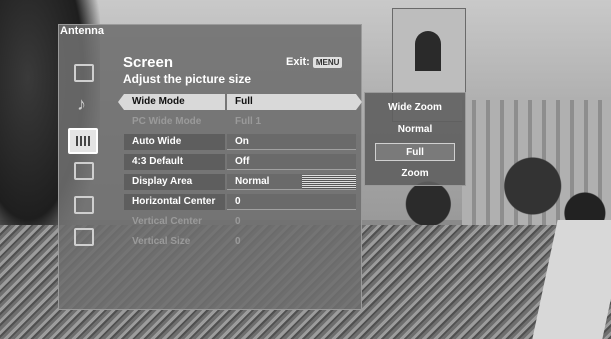 This screenshot has height=339, width=611. I want to click on music-note-icon: ♪, so click(81, 104).